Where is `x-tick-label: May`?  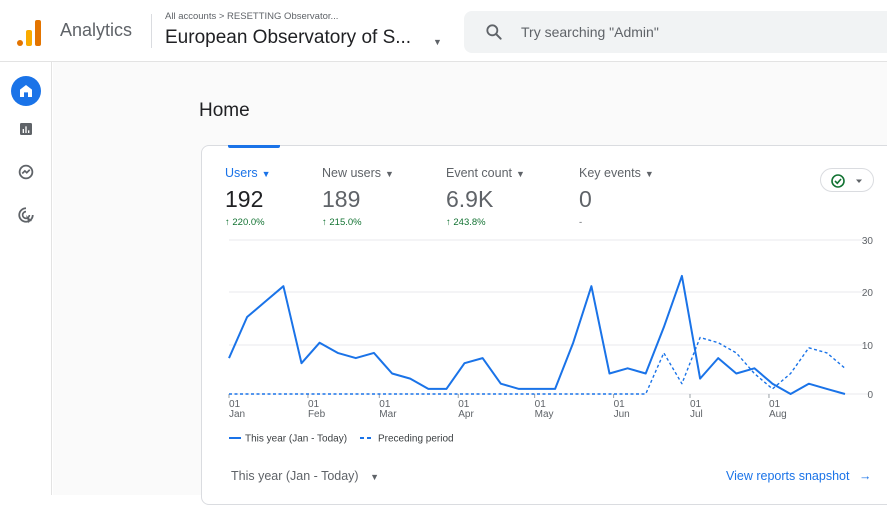 x-tick-label: May is located at coordinates (544, 414).